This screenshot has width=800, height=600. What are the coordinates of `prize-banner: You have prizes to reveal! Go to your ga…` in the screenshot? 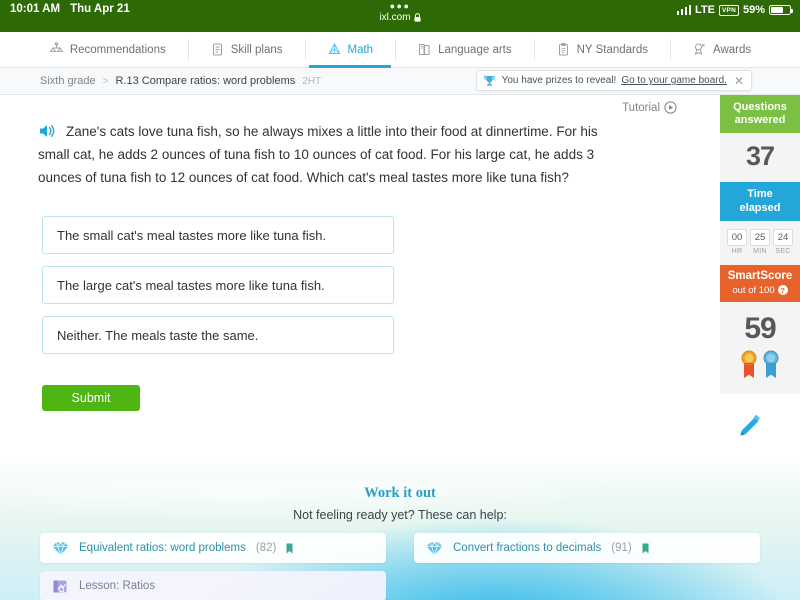 It's located at (613, 80).